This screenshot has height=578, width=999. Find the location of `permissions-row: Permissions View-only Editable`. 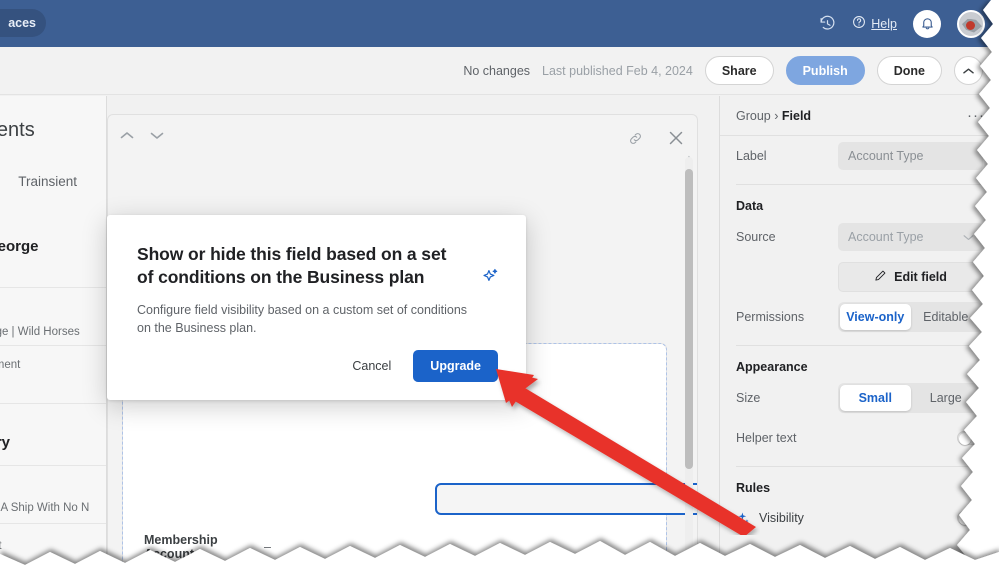

permissions-row: Permissions View-only Editable is located at coordinates (859, 317).